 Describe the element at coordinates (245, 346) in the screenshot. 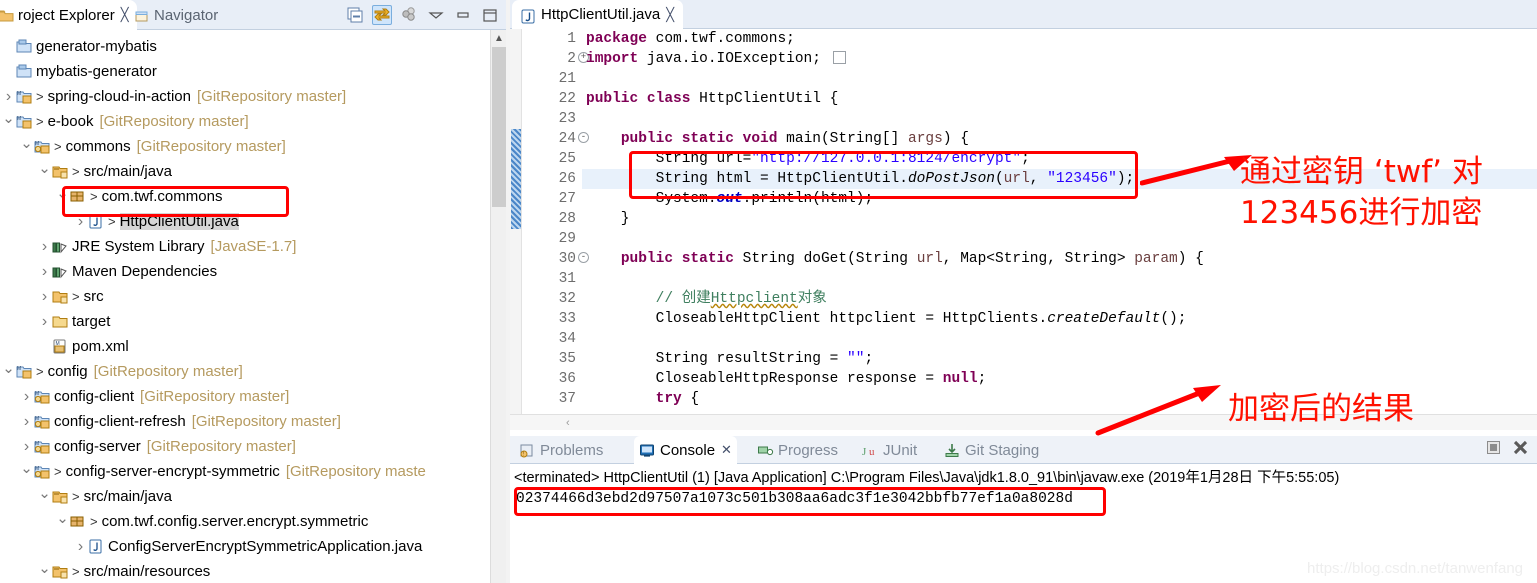

I see `tree-item: Mpom.xml` at that location.